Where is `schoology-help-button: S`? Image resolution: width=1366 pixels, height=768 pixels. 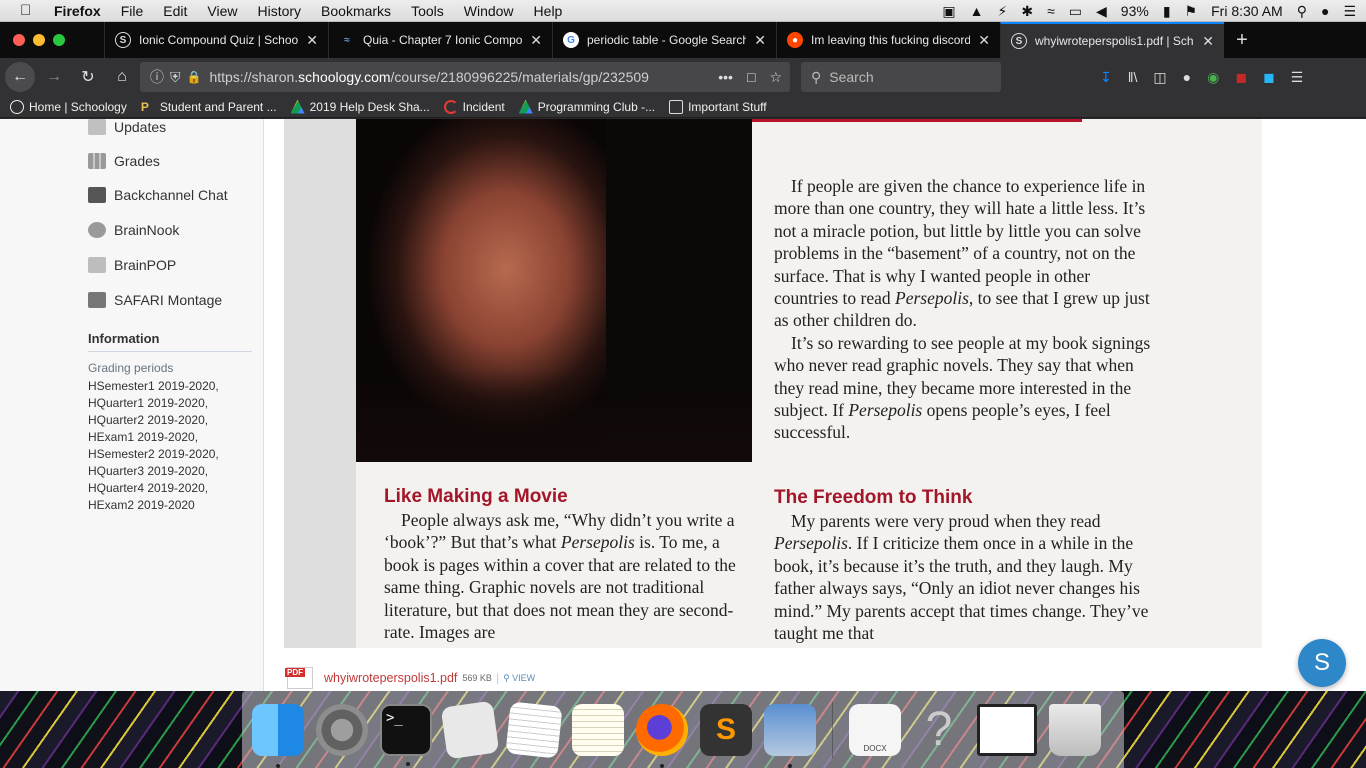
schoology-help-button: S is located at coordinates (1322, 663).